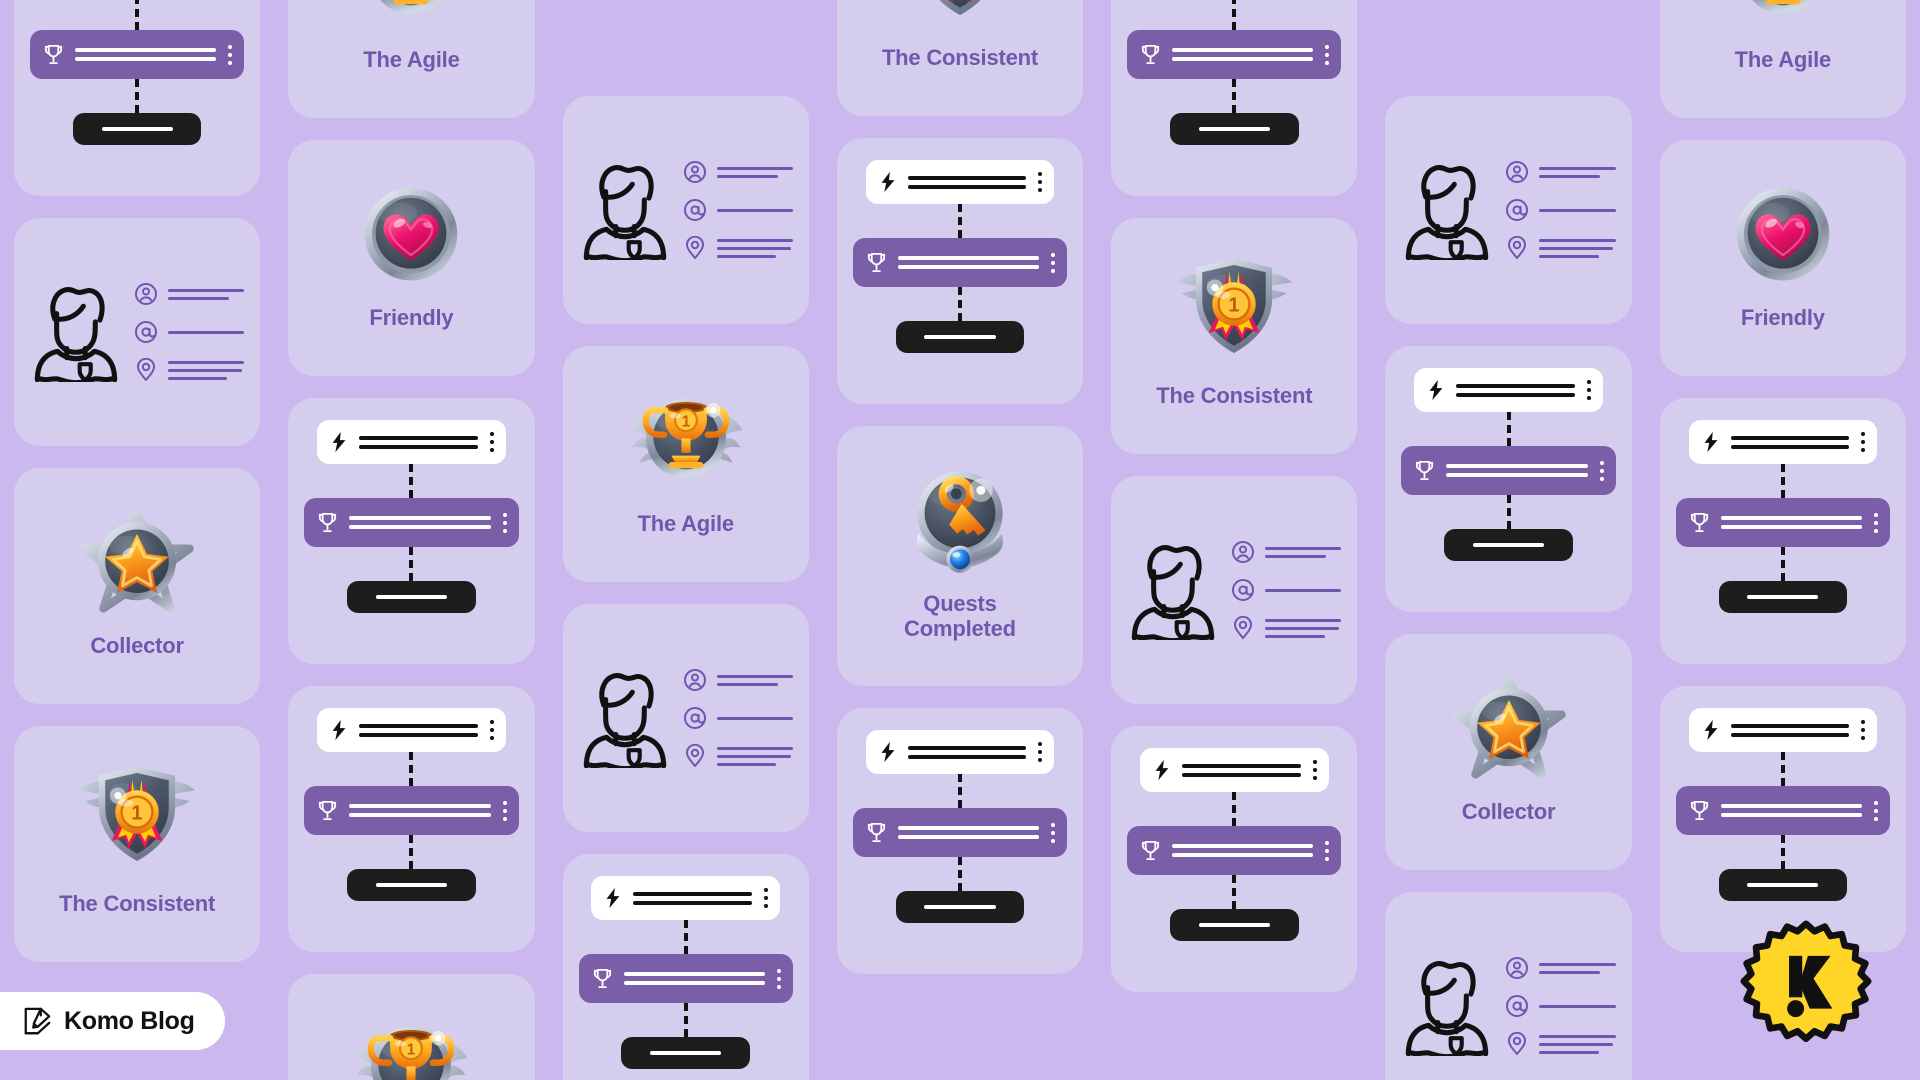 This screenshot has height=1080, width=1920. I want to click on profile-row-lines, so click(206, 332).